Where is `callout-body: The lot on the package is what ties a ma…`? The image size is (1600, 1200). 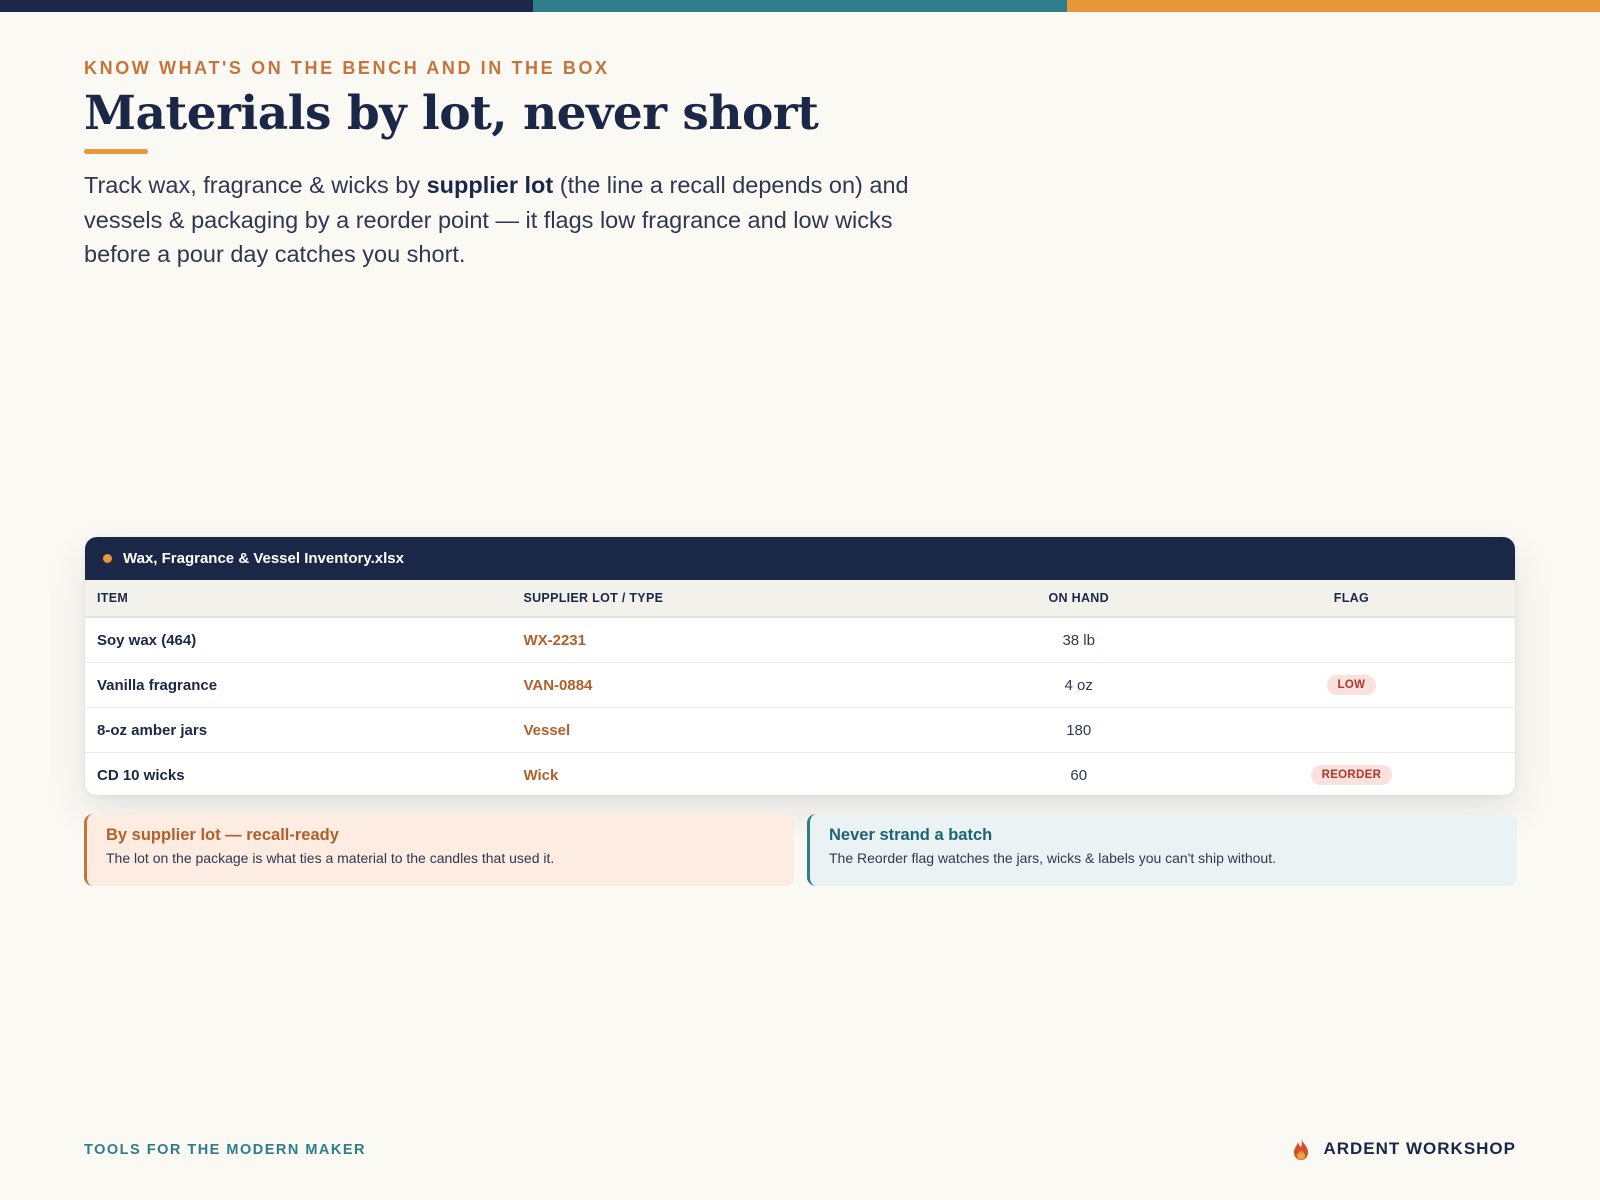
callout-body: The lot on the package is what ties a ma… is located at coordinates (330, 858).